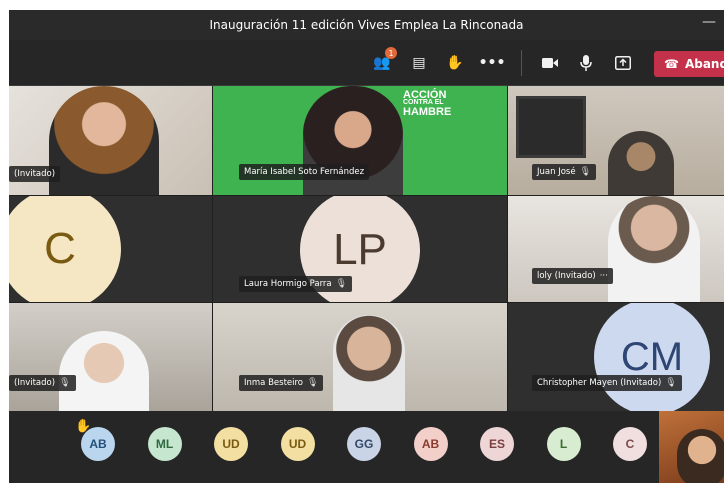  I want to click on name-tag: María Isabel Soto Fernández, so click(304, 172).